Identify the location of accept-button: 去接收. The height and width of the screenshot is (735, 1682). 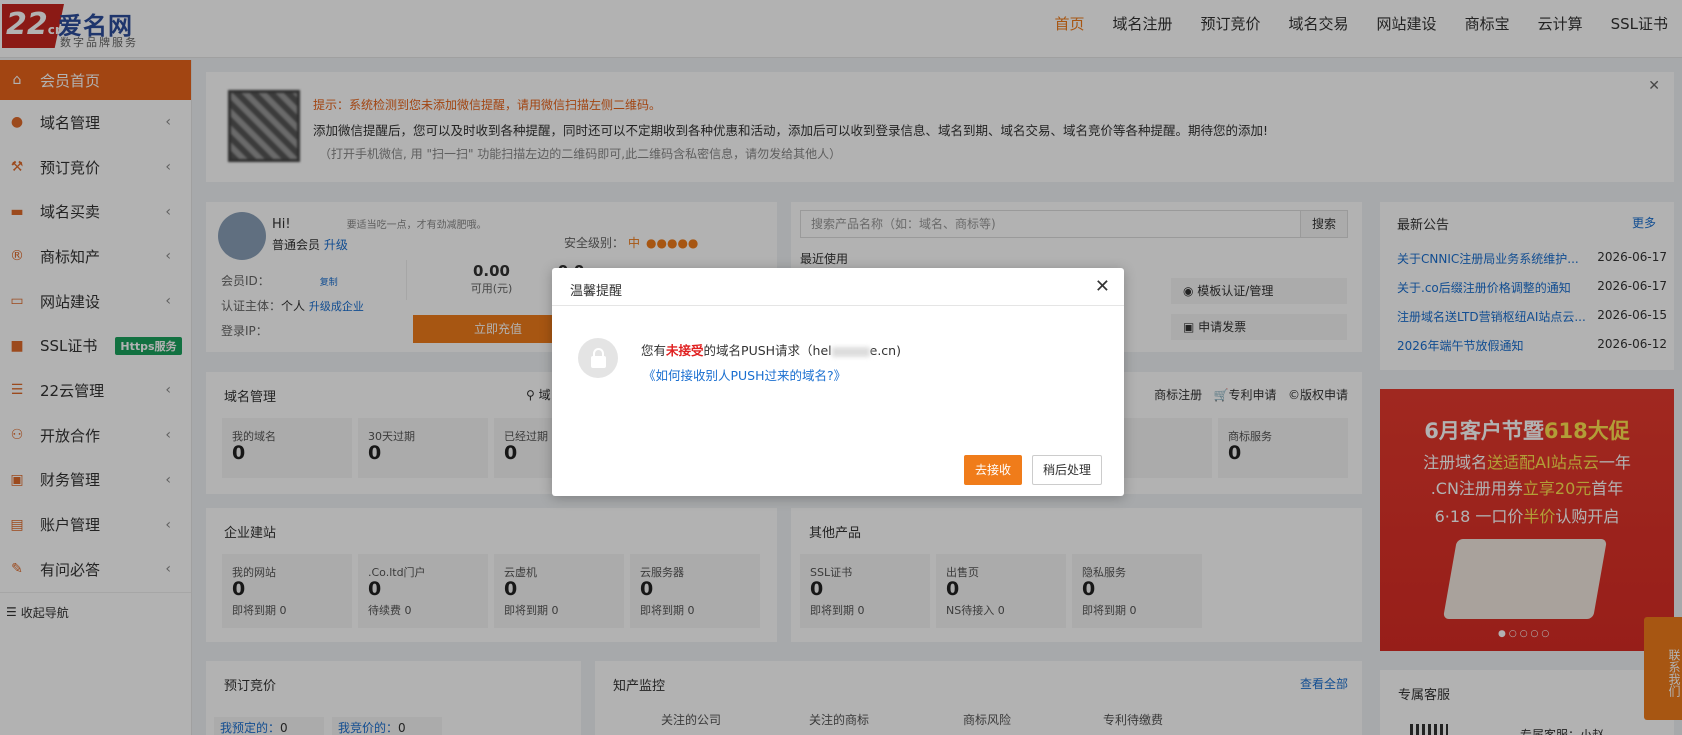
(993, 470).